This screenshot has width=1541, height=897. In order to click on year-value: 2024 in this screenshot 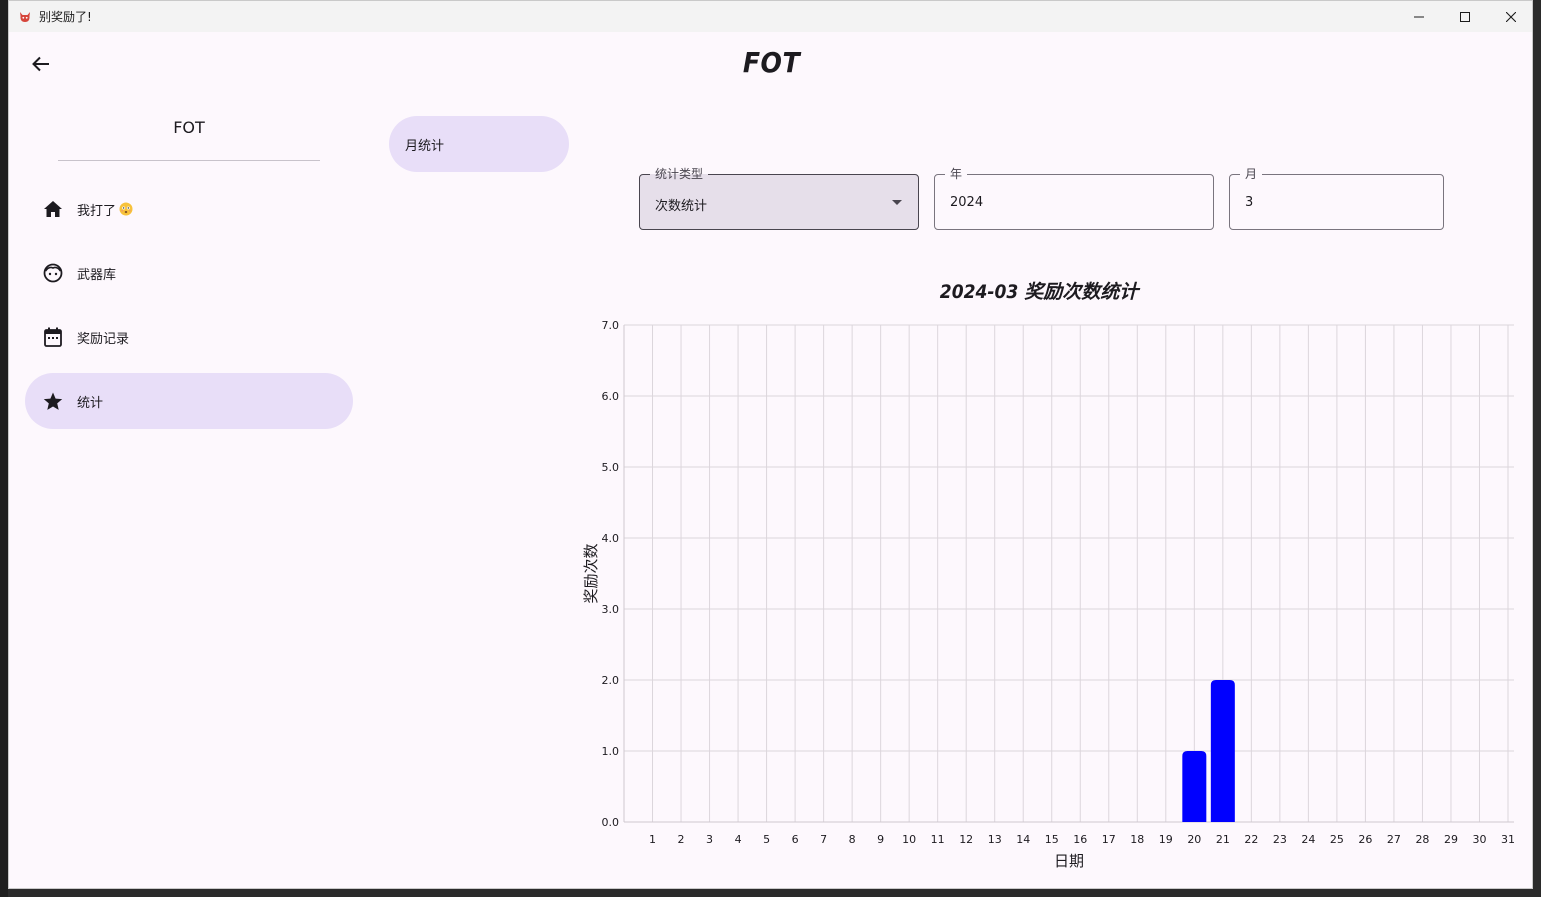, I will do `click(967, 202)`.